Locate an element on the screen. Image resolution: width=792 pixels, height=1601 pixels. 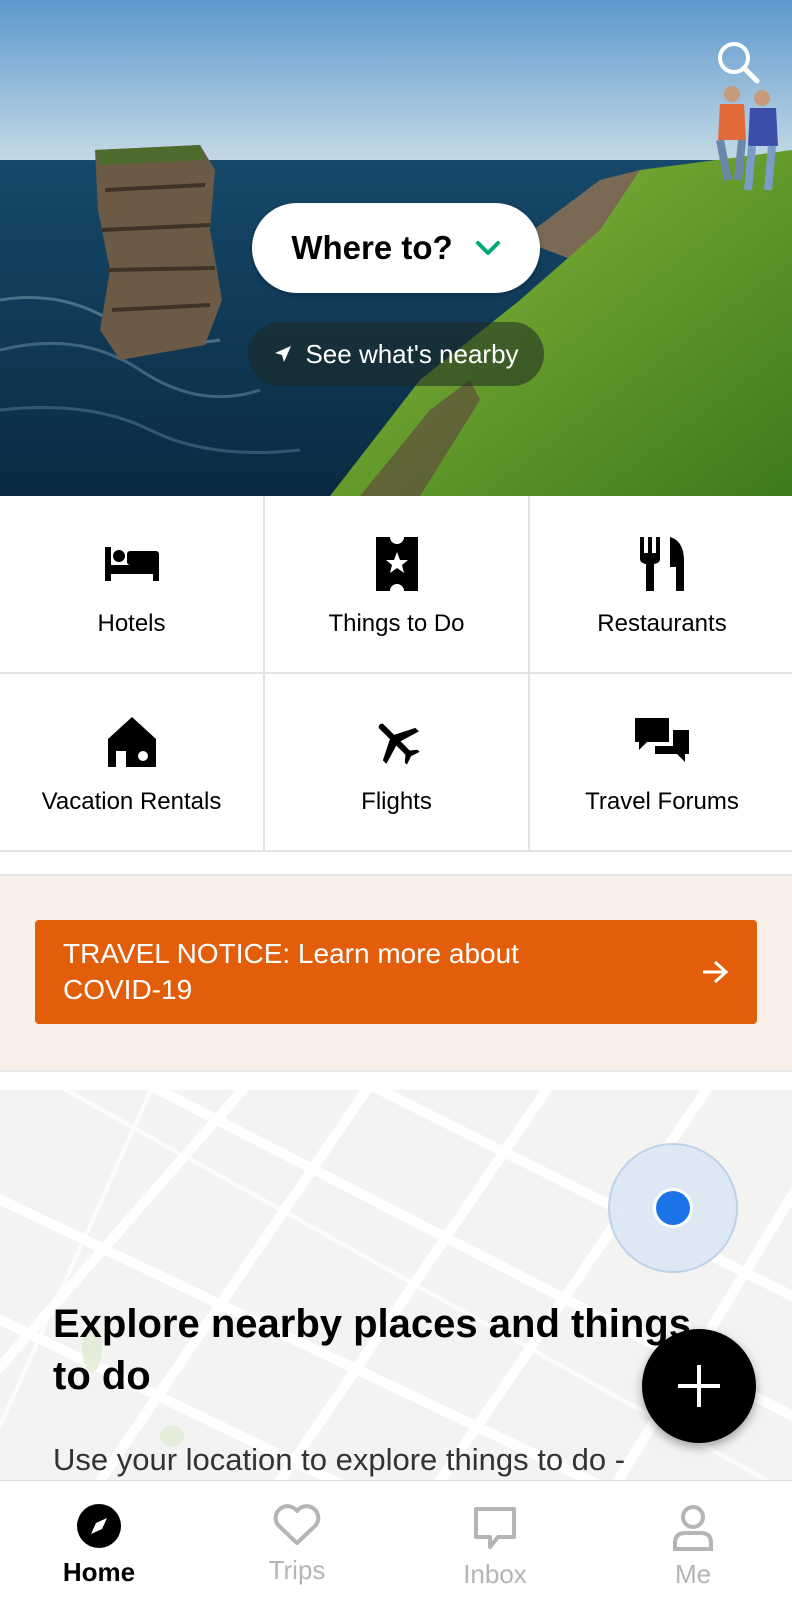
category-label: Flights is located at coordinates (396, 801).